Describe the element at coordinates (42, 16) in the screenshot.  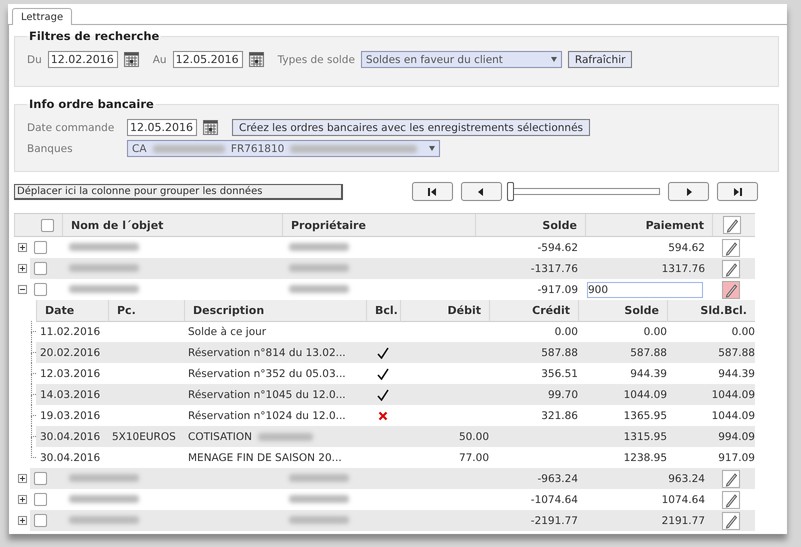
I see `tab: Lettrage` at that location.